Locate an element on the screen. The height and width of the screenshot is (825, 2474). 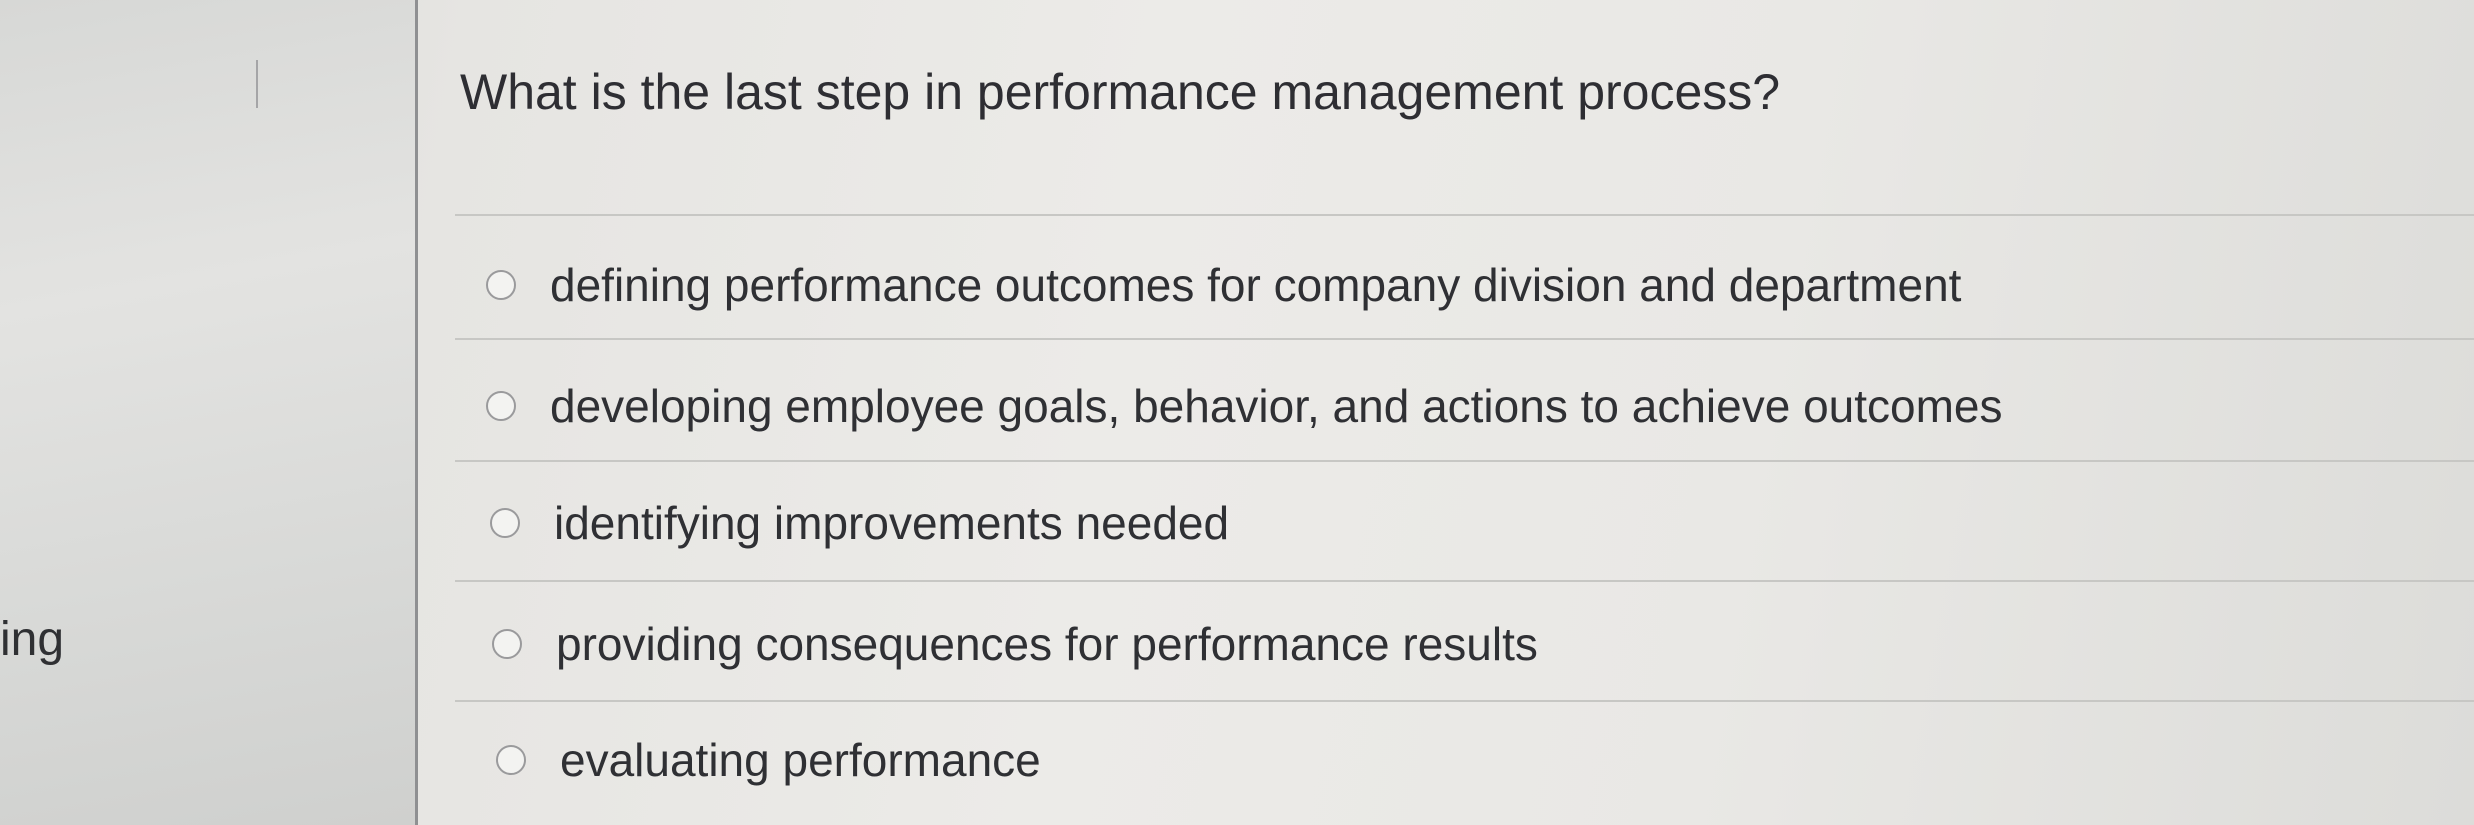
answer-option-label: identifying improvements needed is located at coordinates (892, 523).